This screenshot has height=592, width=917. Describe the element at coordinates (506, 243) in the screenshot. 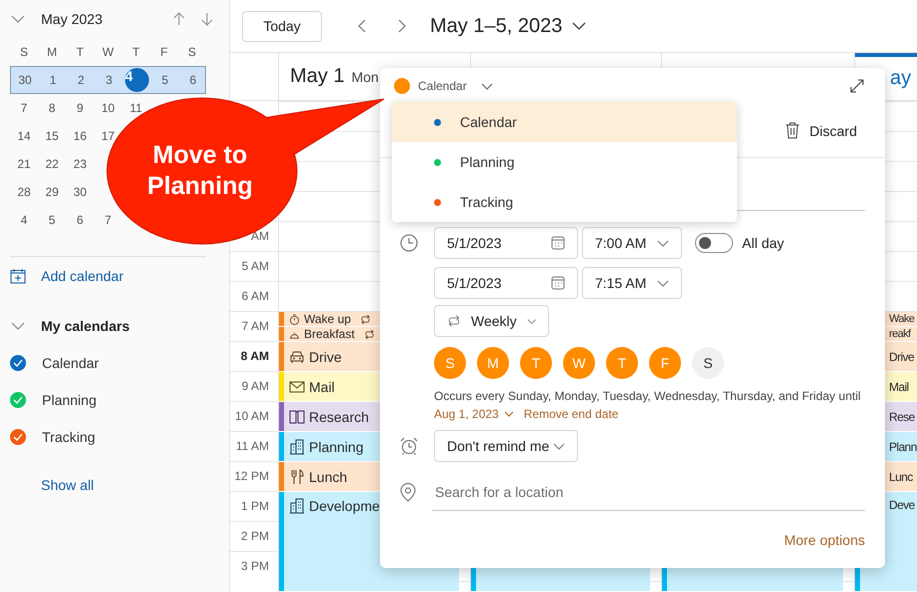

I see `start-date-field: 5/1/2023` at that location.